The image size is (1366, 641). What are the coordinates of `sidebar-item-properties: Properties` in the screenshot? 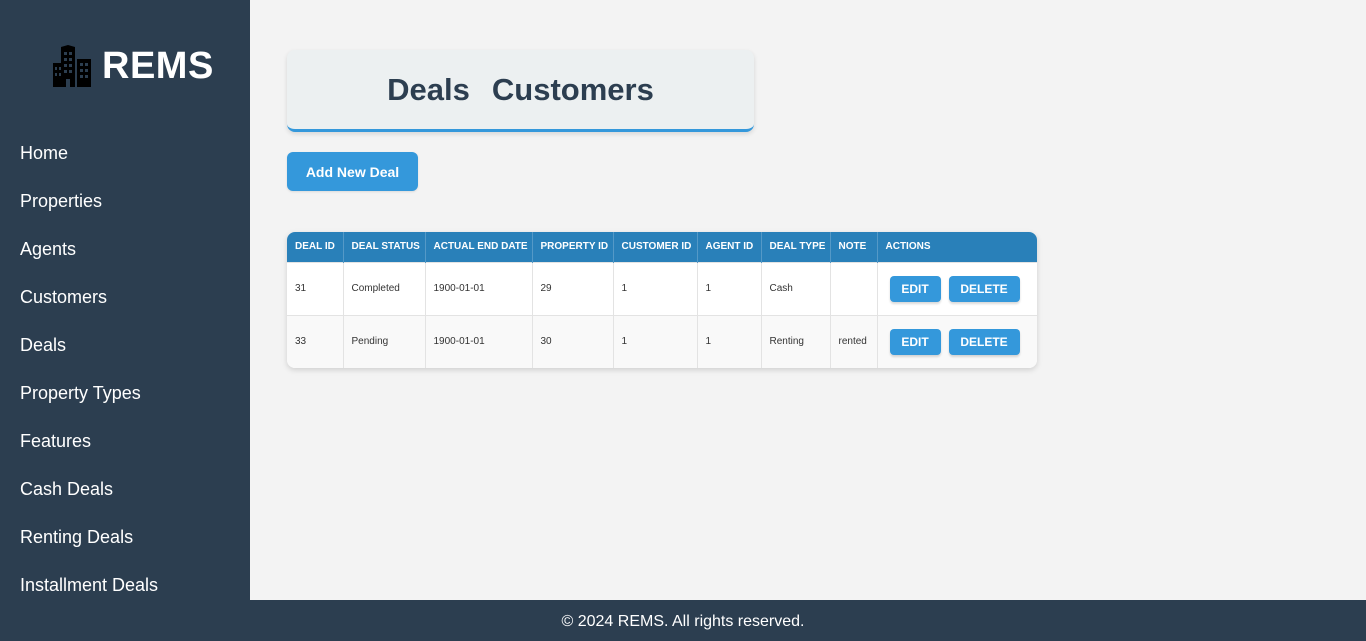 It's located at (125, 201).